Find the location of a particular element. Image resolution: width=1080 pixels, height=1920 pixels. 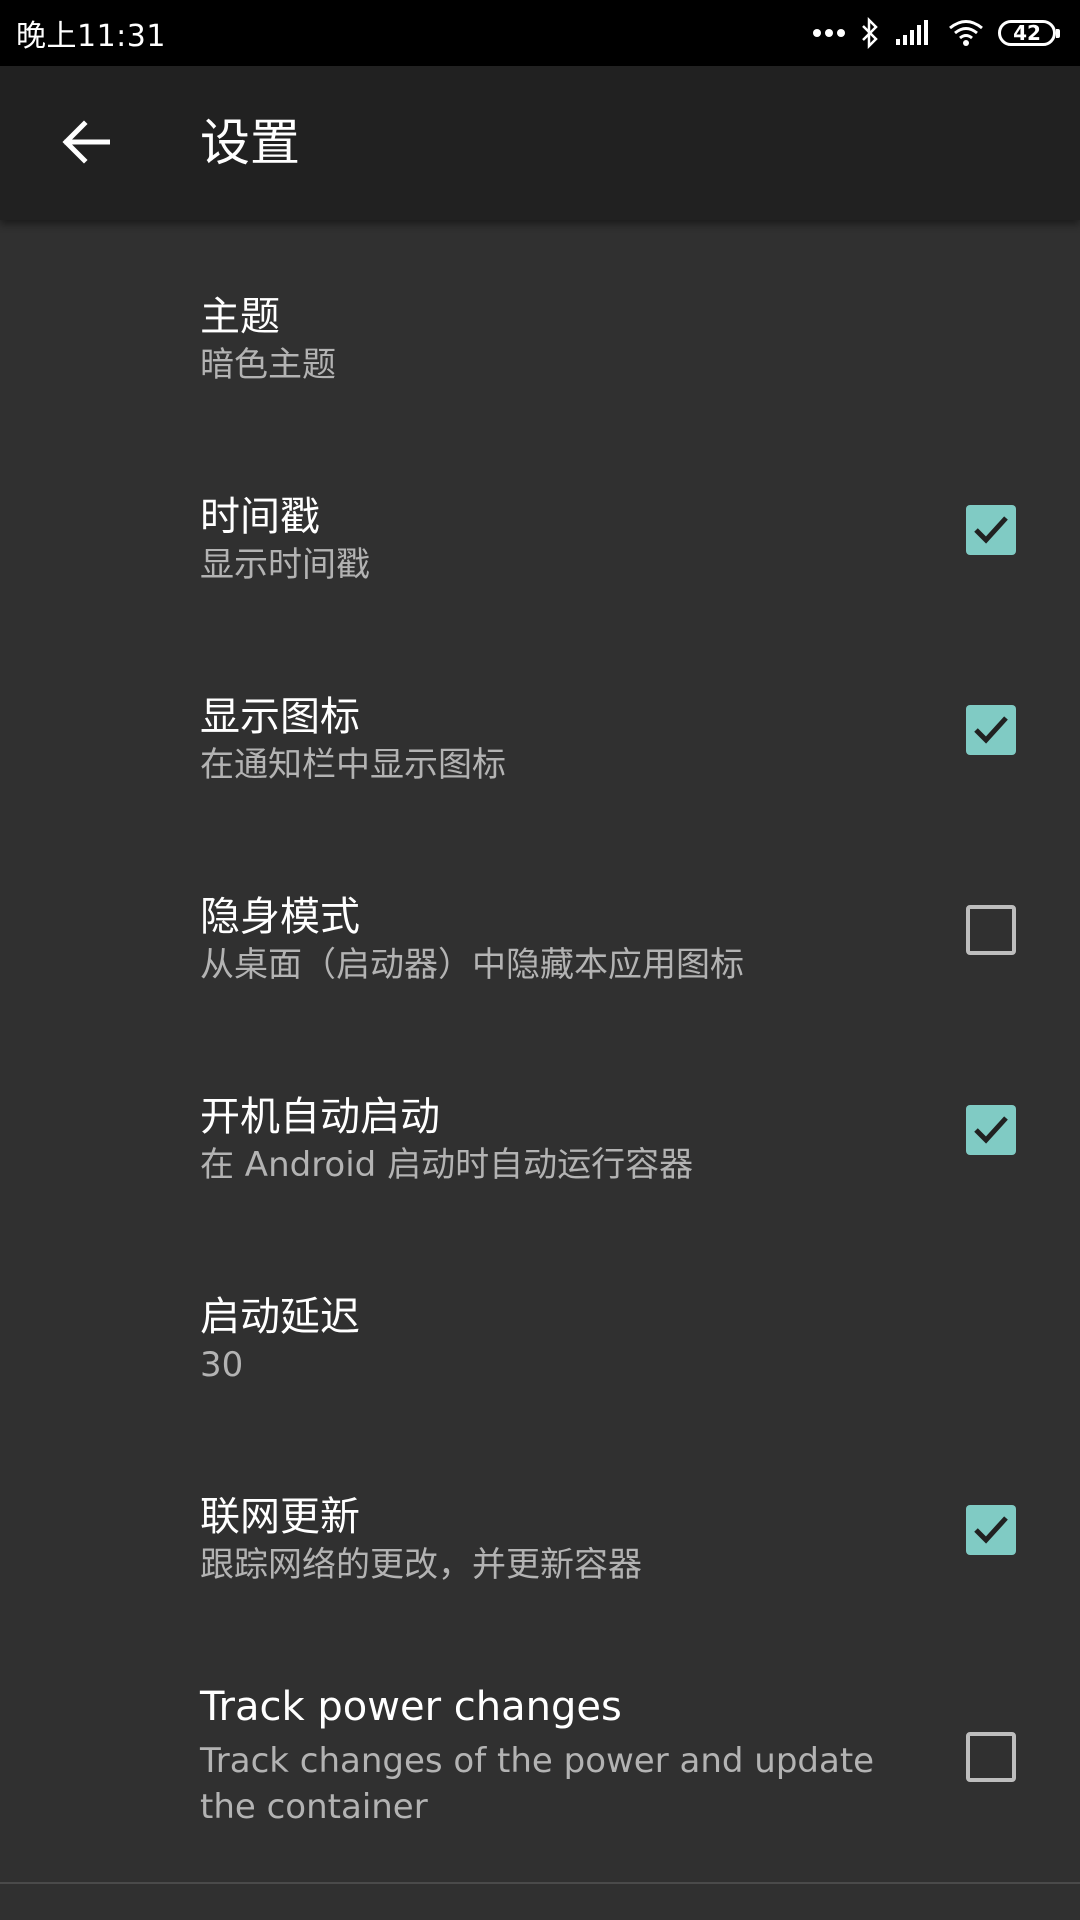

stealth-mode-checkbox is located at coordinates (991, 930).